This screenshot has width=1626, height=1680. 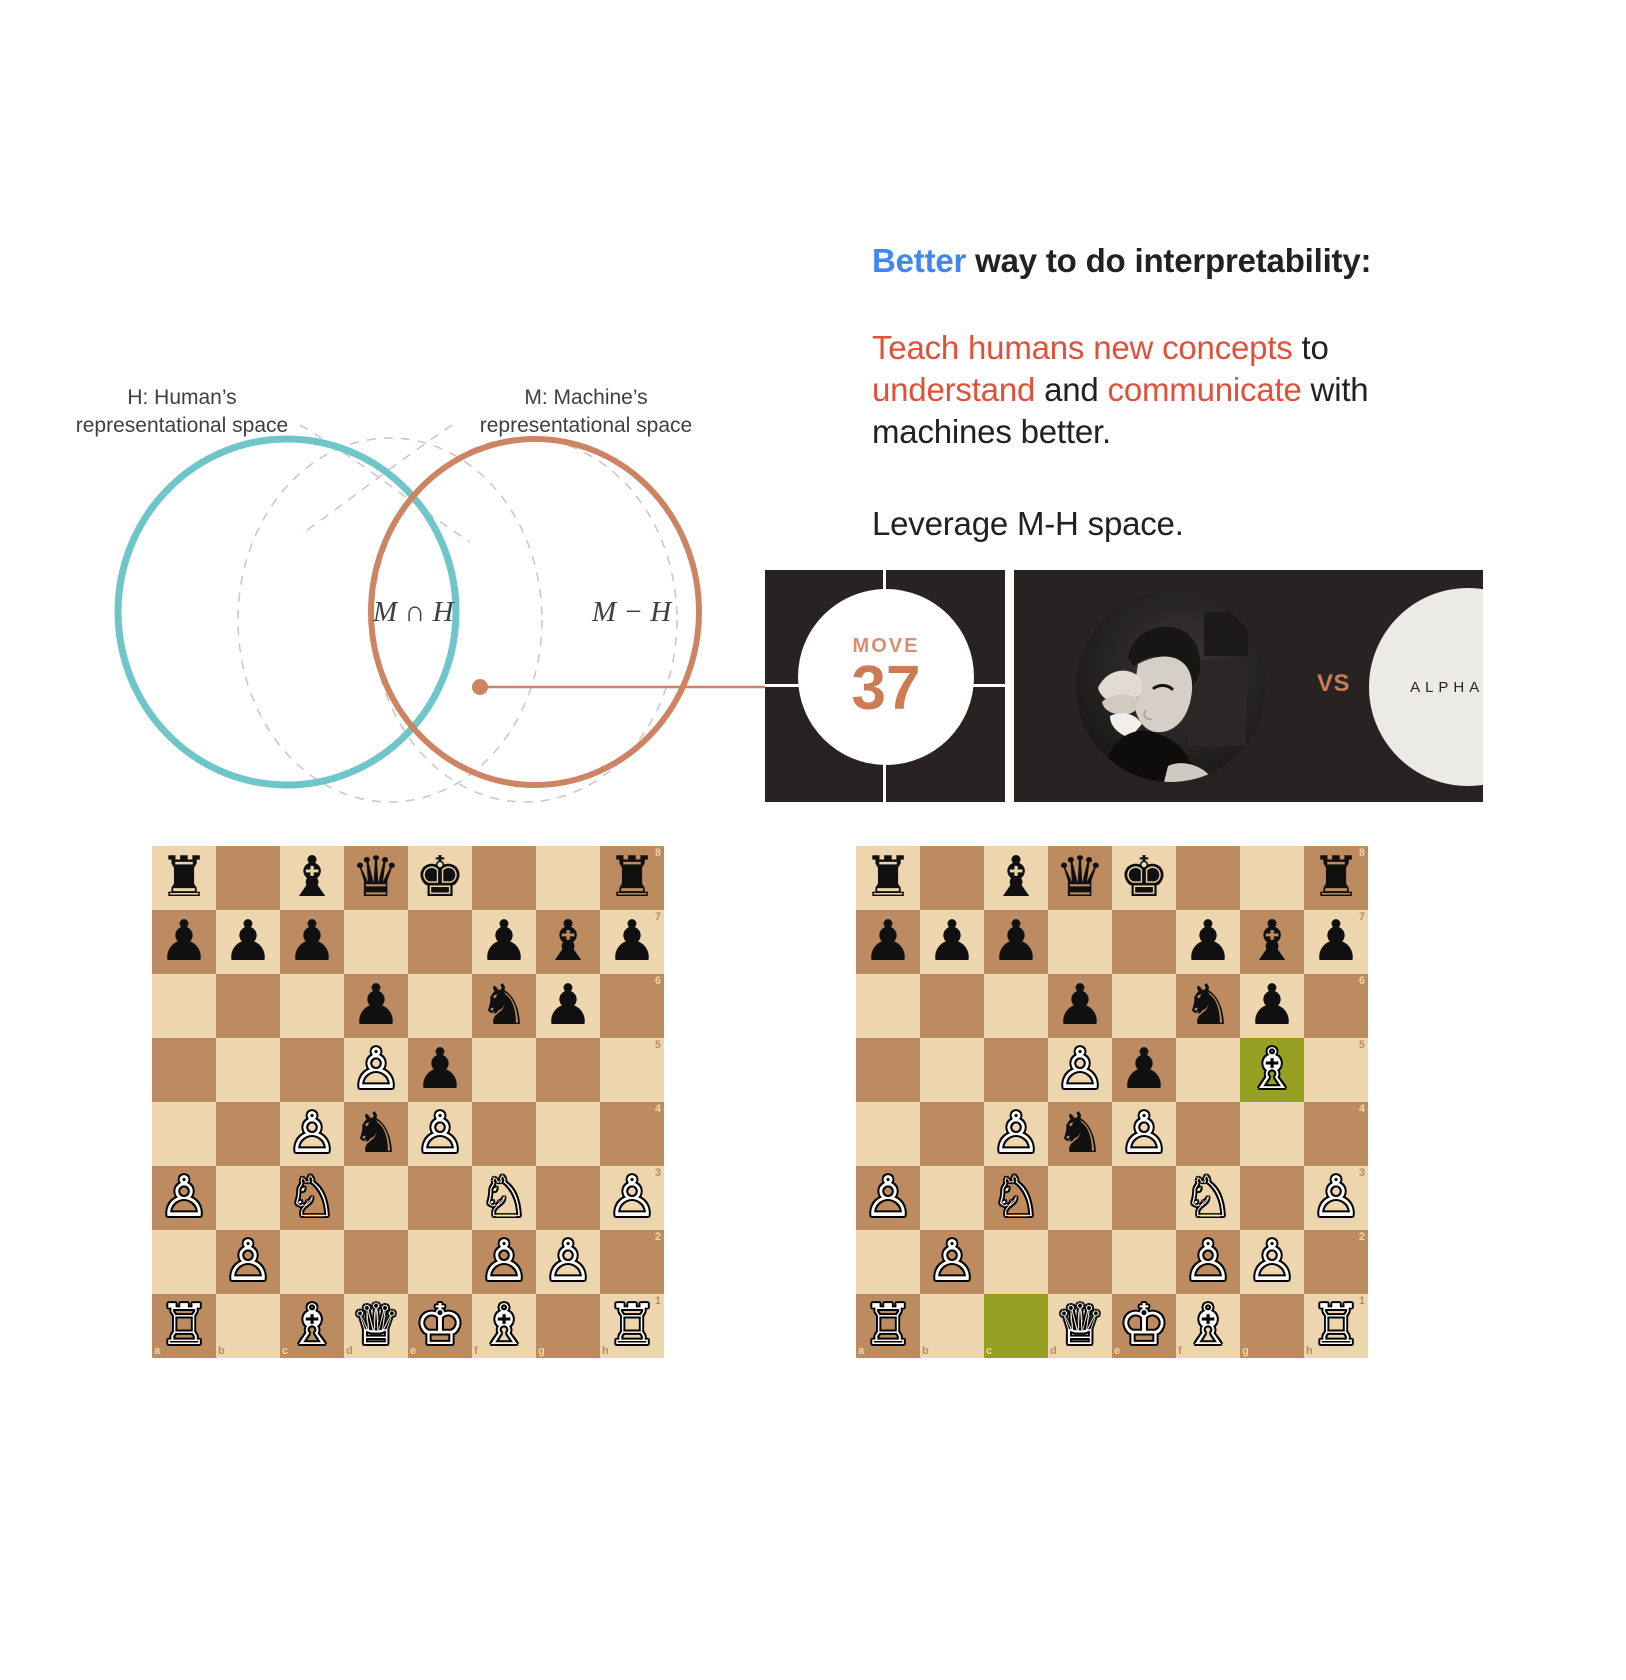 I want to click on square-b8, so click(x=248, y=878).